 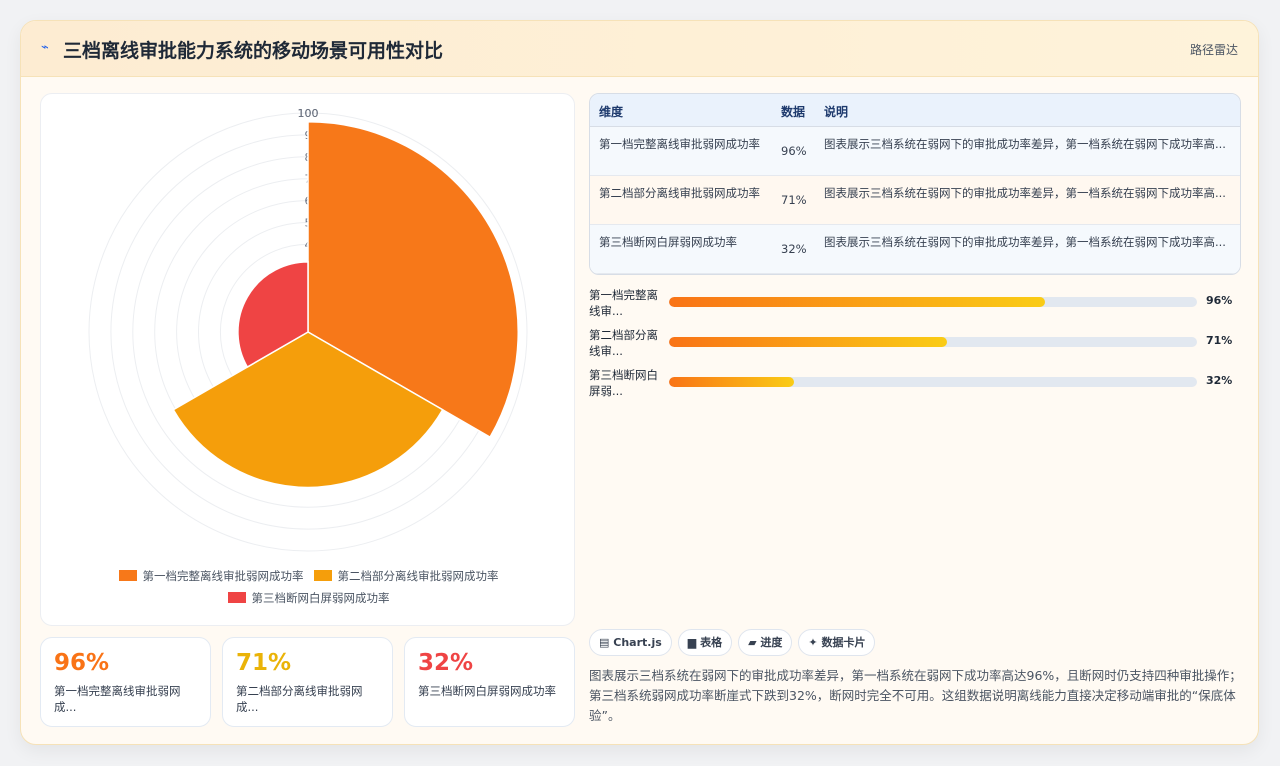 I want to click on stat-value: 71%, so click(x=264, y=663).